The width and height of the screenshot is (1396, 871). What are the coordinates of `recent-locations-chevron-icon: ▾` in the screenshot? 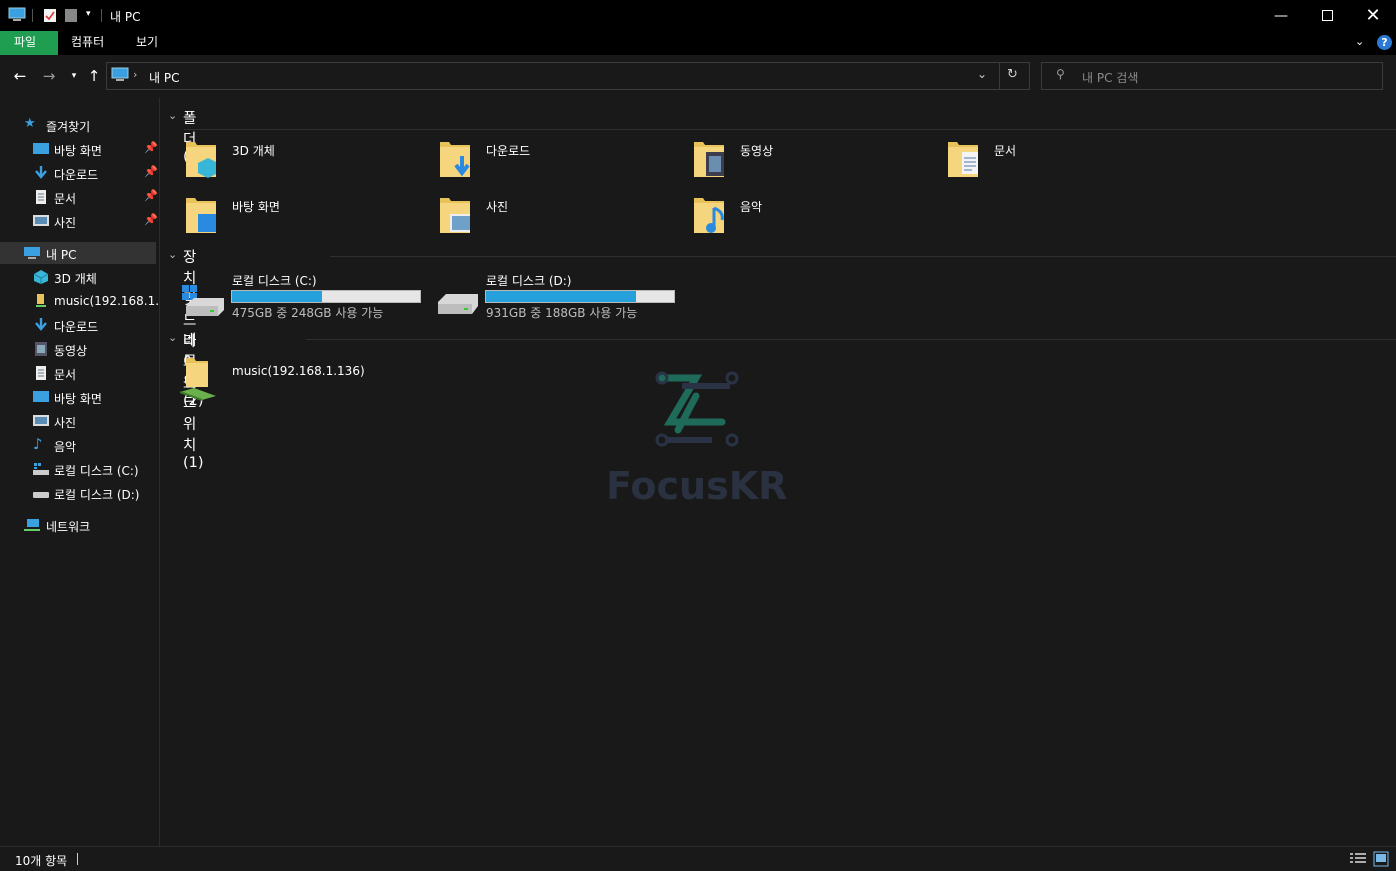 It's located at (74, 76).